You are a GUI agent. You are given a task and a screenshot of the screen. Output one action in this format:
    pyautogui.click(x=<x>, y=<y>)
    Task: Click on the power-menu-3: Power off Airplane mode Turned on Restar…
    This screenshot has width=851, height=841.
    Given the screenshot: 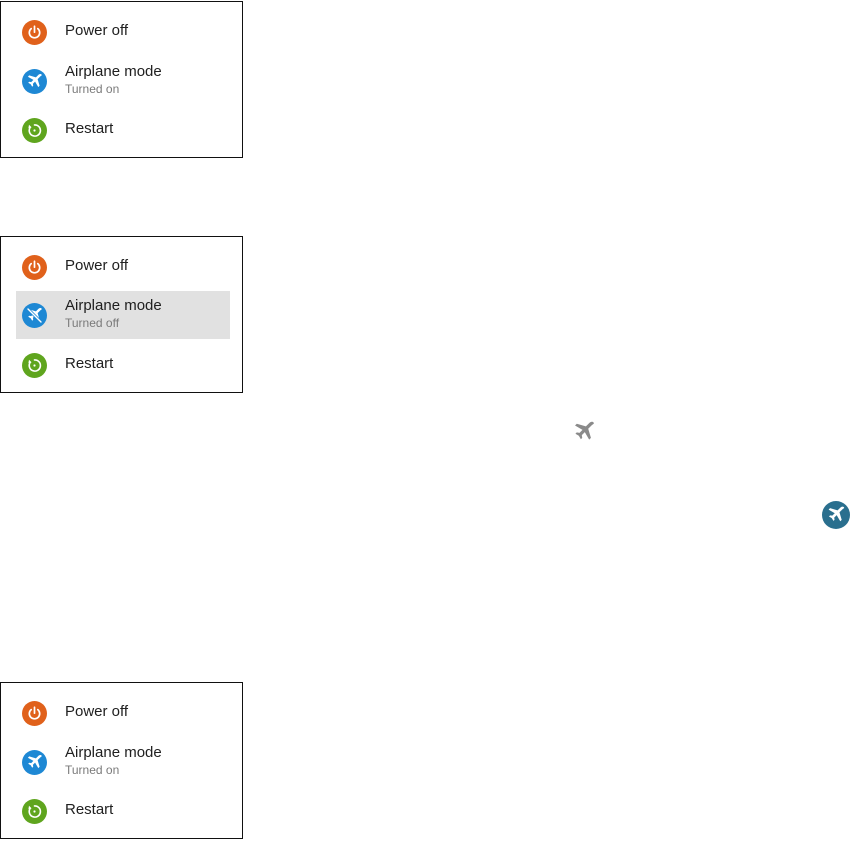 What is the action you would take?
    pyautogui.click(x=121, y=760)
    